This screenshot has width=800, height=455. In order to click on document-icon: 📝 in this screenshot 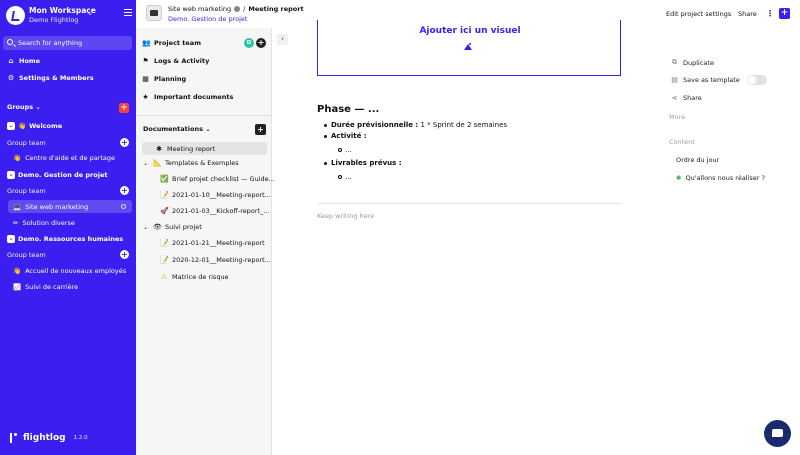, I will do `click(164, 260)`.